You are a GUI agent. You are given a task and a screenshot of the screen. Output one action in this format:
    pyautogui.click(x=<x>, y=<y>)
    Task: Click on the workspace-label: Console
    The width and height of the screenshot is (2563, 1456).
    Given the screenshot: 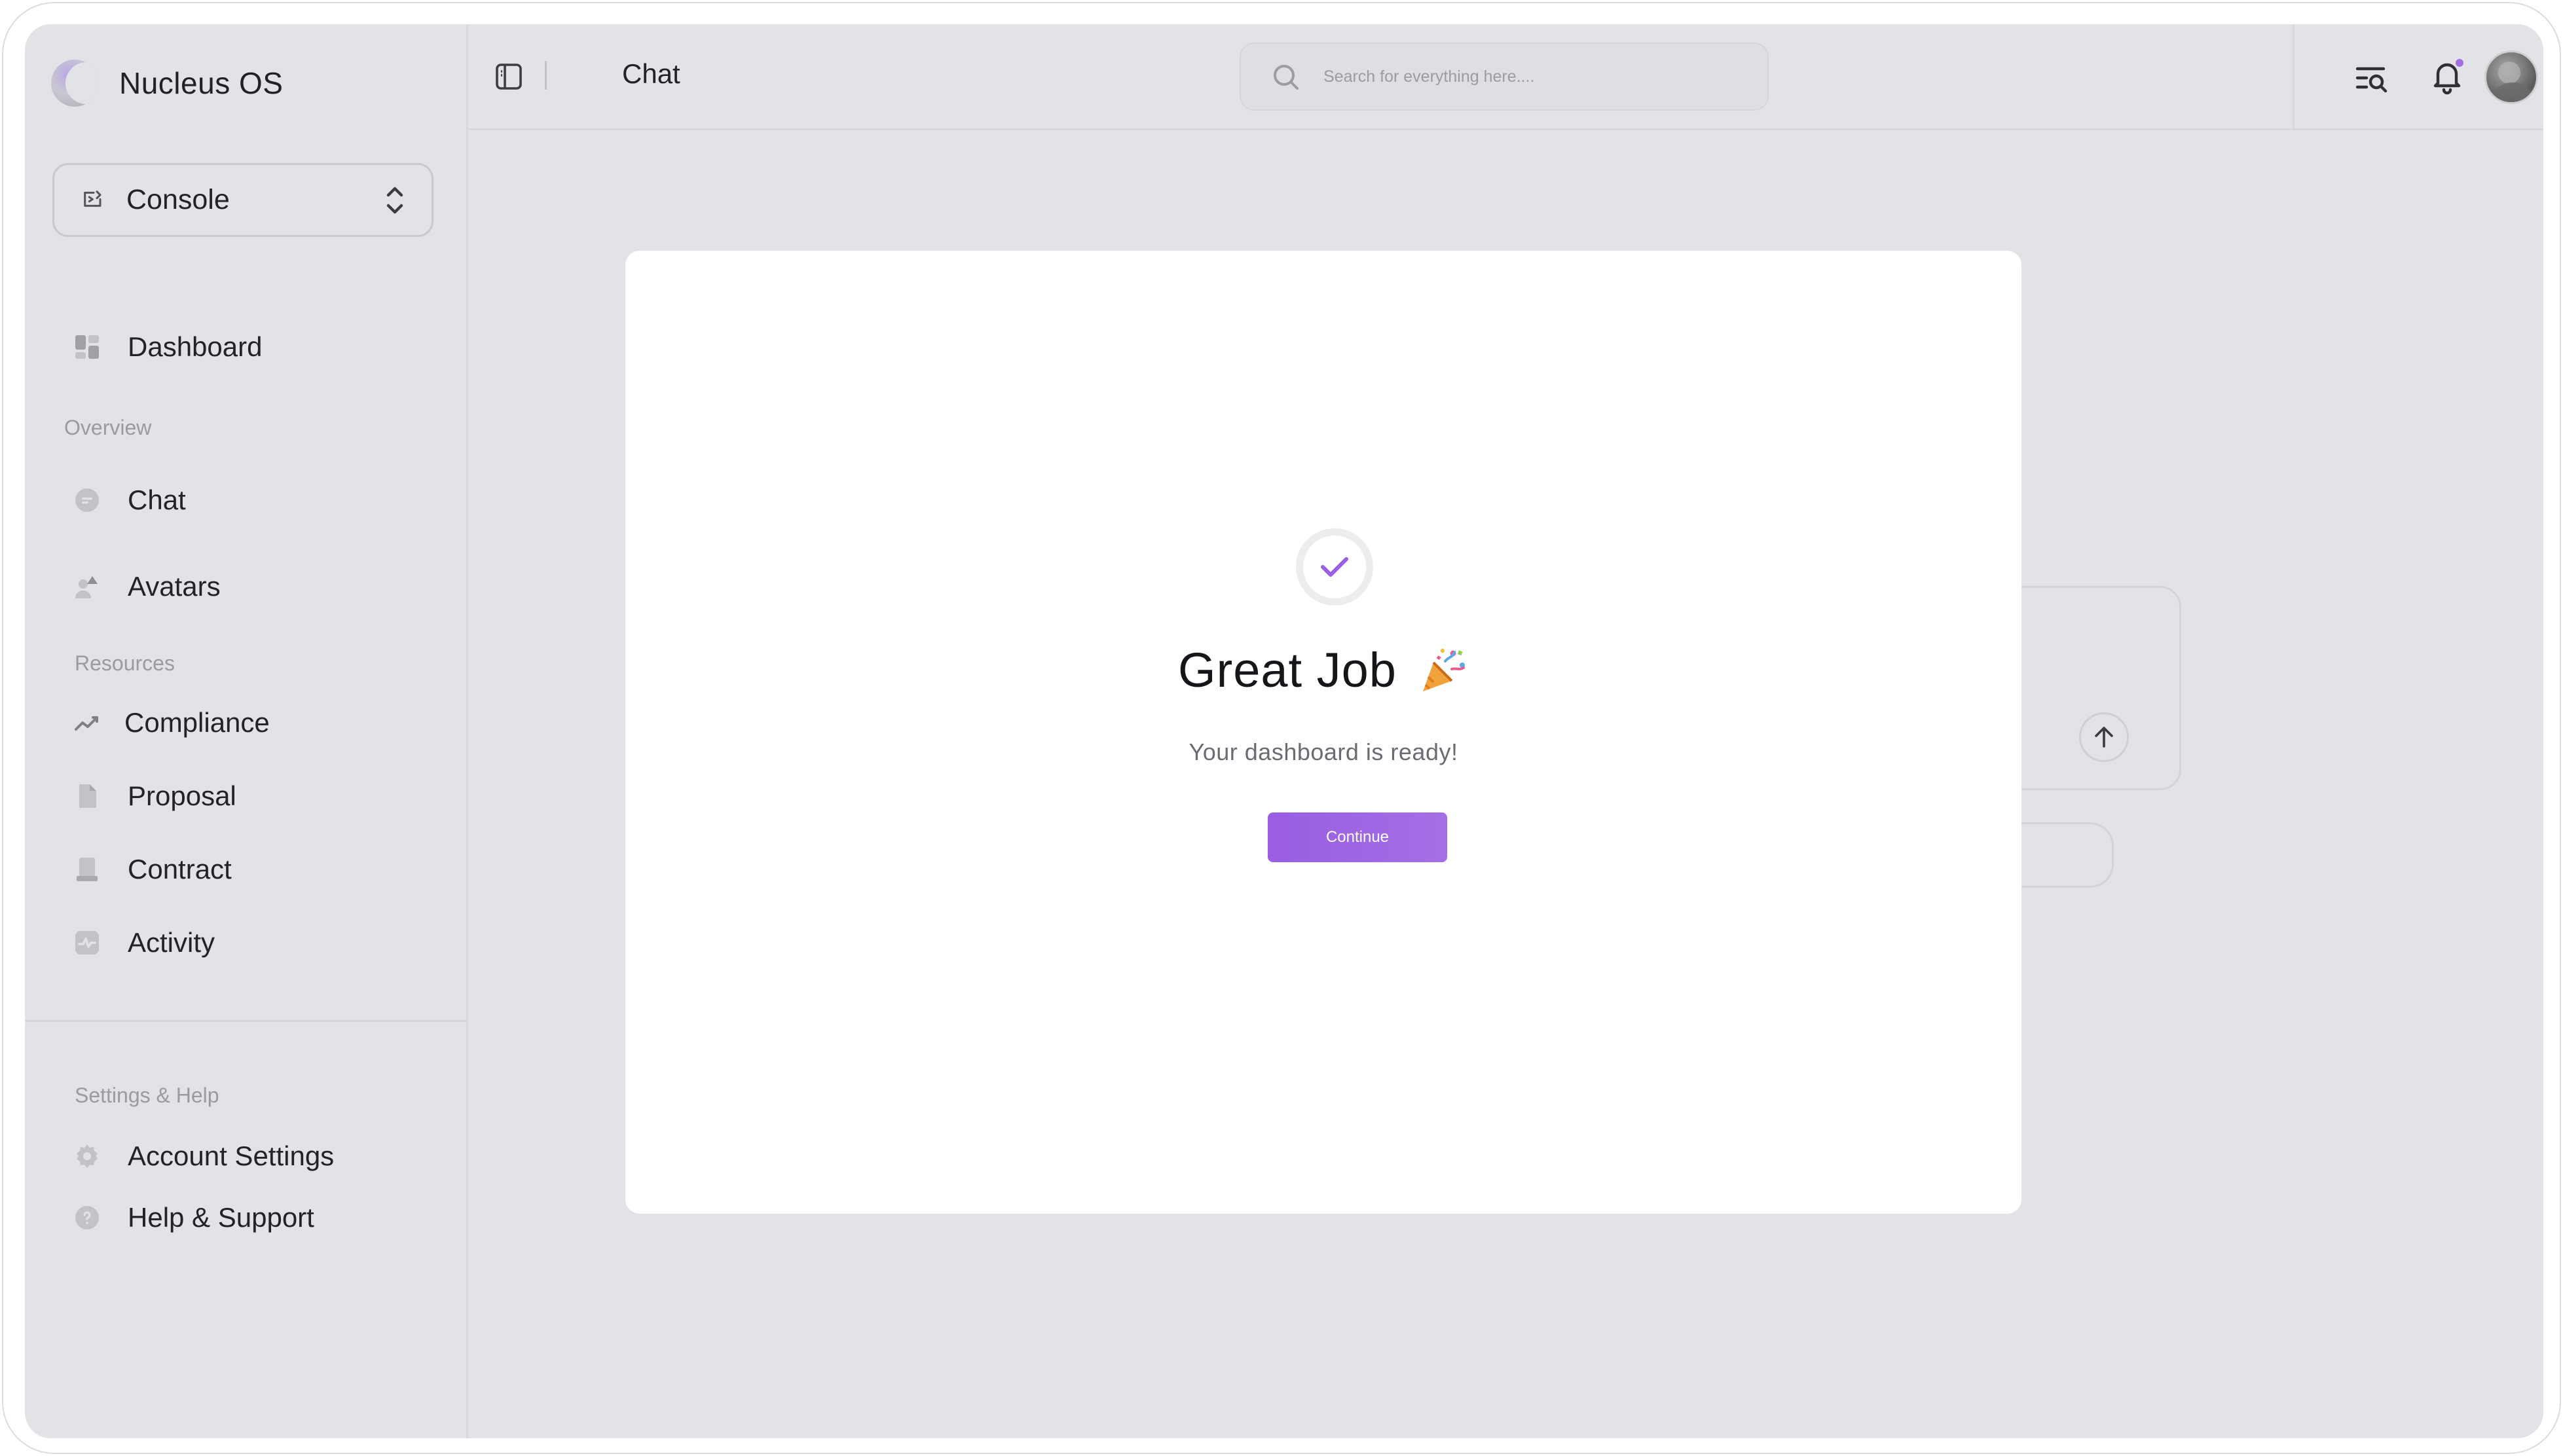 What is the action you would take?
    pyautogui.click(x=178, y=199)
    